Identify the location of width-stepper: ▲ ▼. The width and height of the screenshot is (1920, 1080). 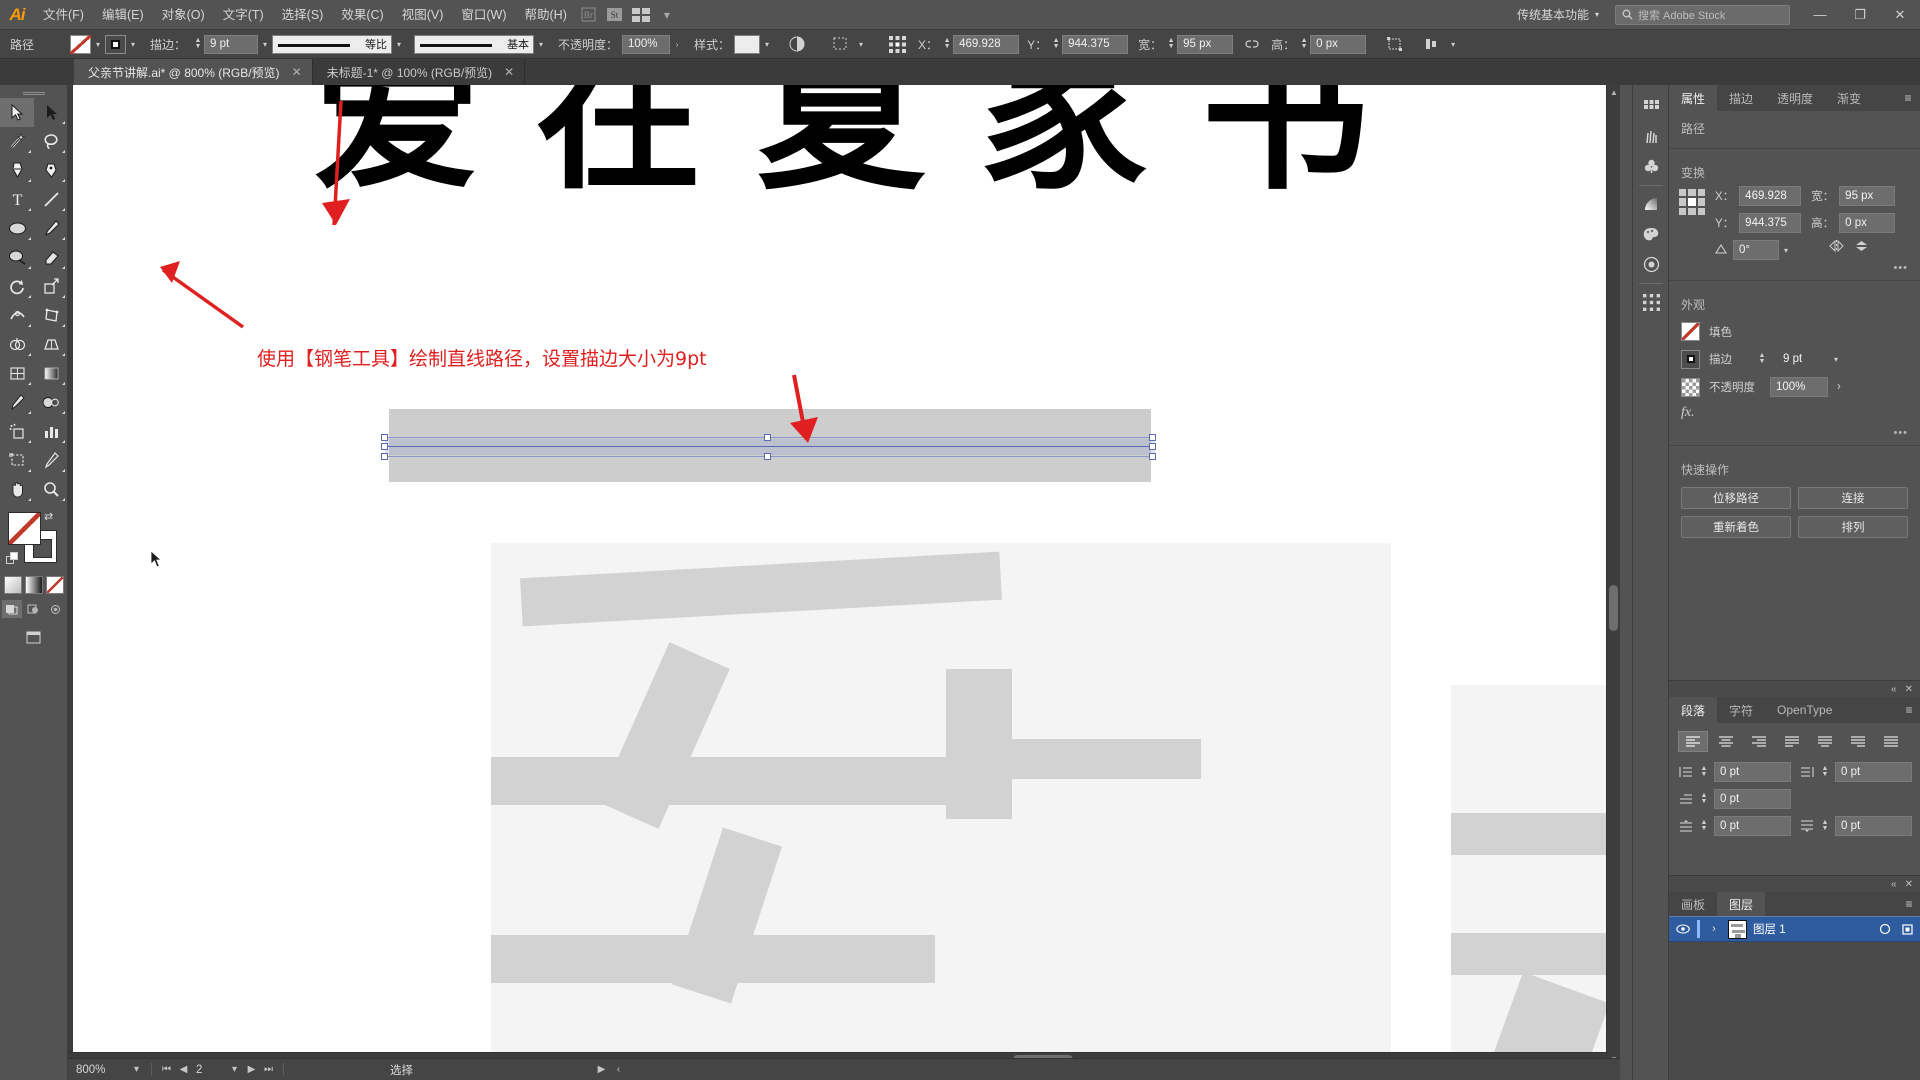
(1171, 43).